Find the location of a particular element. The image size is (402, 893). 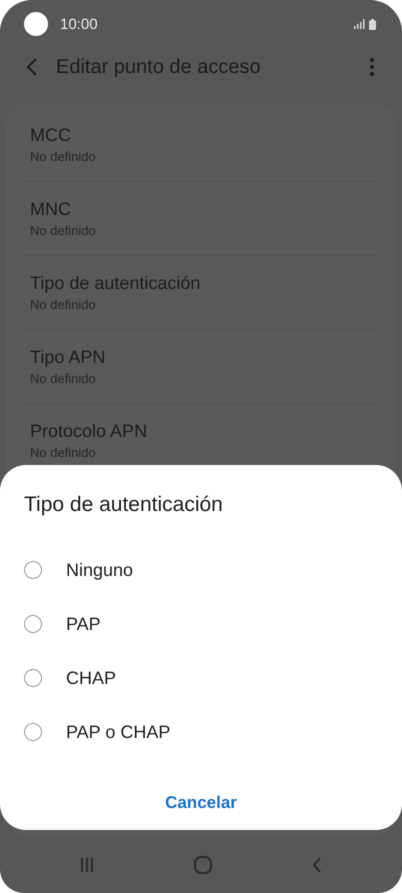

screen-title: Editar punto de acceso is located at coordinates (159, 67).